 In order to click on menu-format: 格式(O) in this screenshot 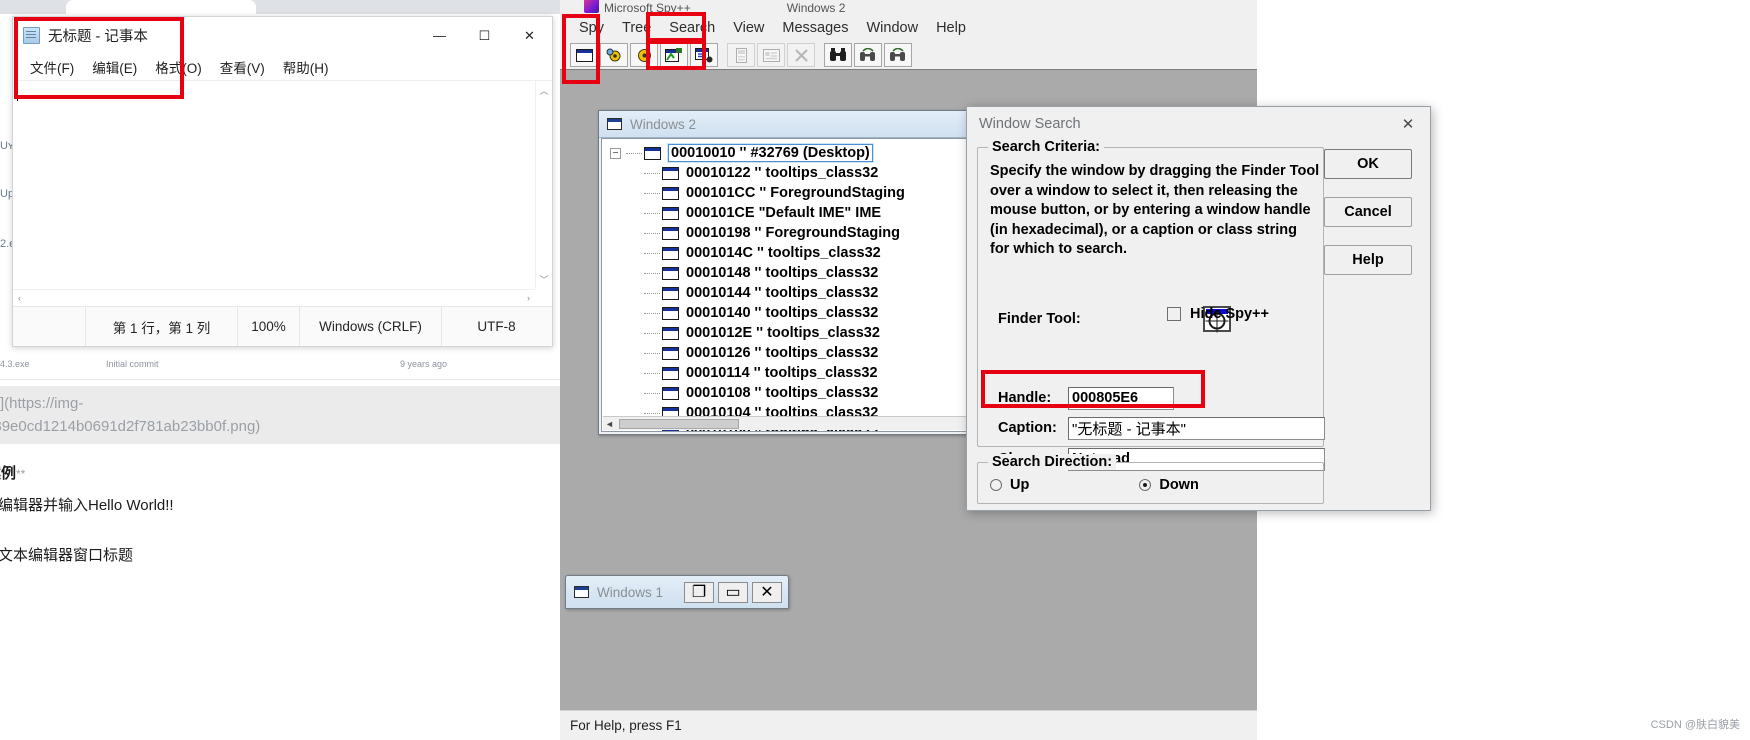, I will do `click(178, 67)`.